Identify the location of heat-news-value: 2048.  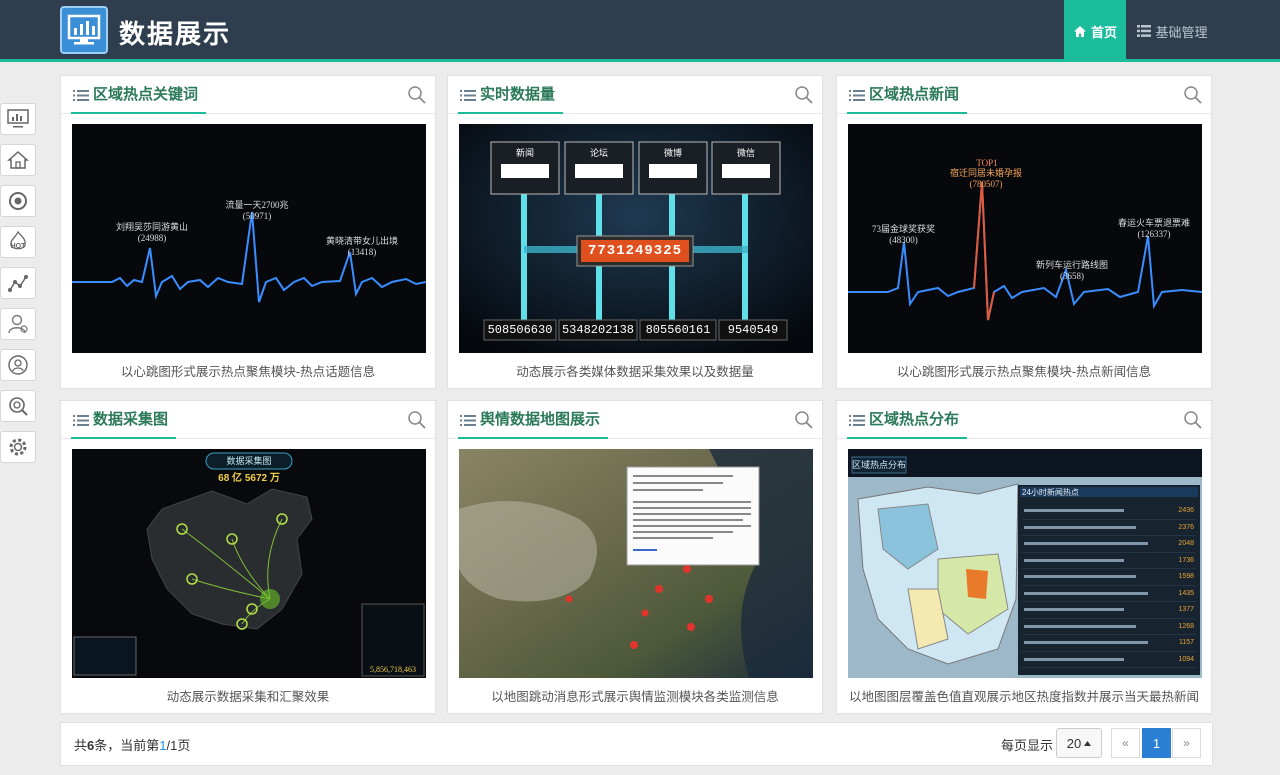
(1186, 544).